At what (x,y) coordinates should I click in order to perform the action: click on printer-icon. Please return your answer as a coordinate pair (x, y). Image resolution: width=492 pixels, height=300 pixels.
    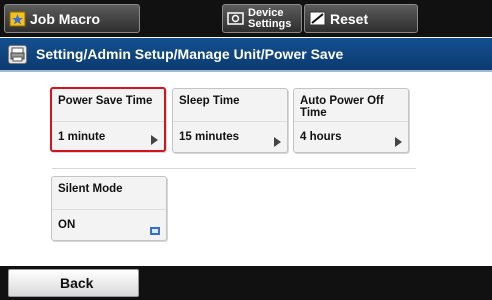
    Looking at the image, I should click on (17, 54).